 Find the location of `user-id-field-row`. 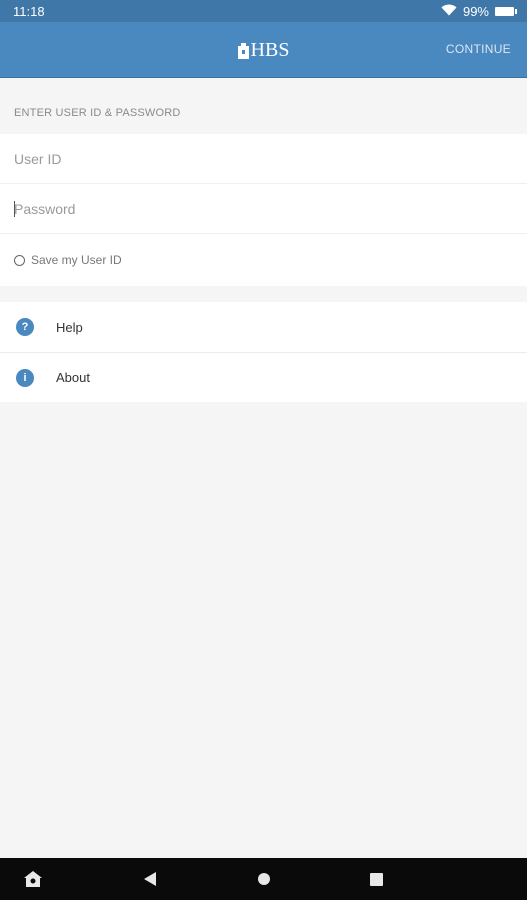

user-id-field-row is located at coordinates (263, 159).